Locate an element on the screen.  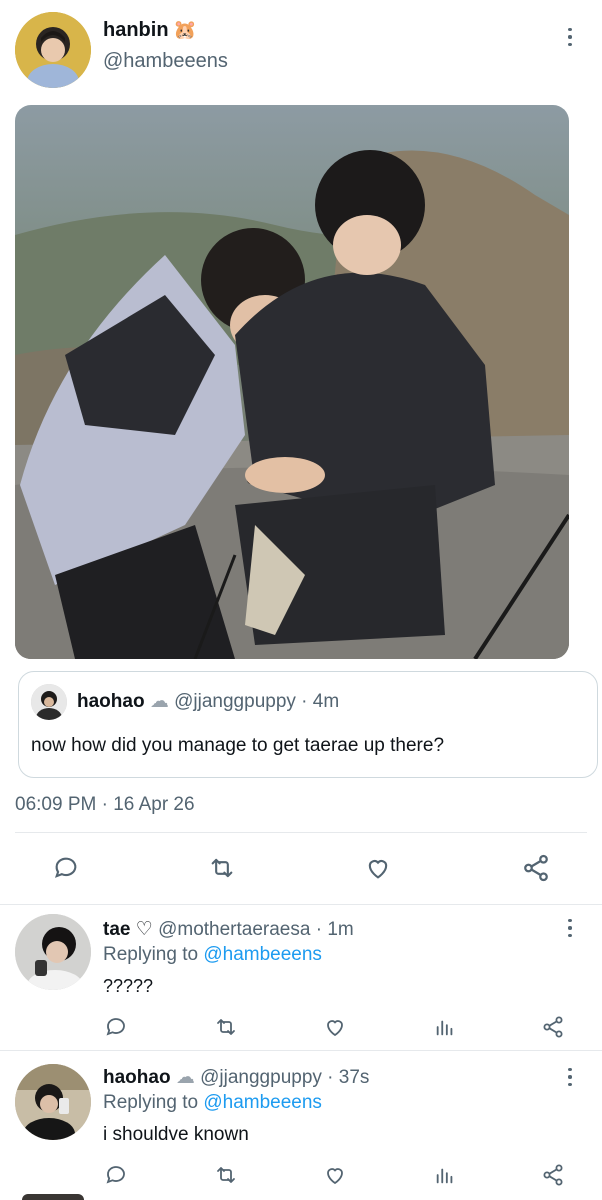
tweet-timestamp: 06:09 PM · 16 Apr 26 is located at coordinates (105, 804).